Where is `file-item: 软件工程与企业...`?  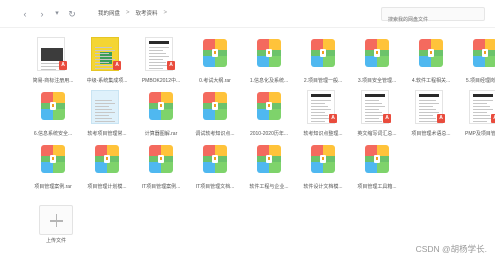 file-item: 软件工程与企业... is located at coordinates (269, 168).